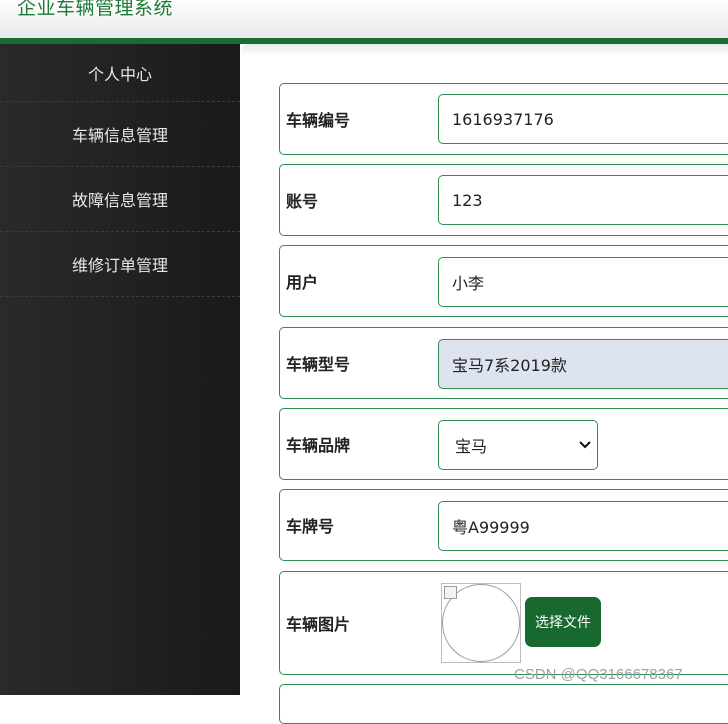 The height and width of the screenshot is (724, 728). I want to click on model-input: 宝马7系2019款, so click(583, 364).